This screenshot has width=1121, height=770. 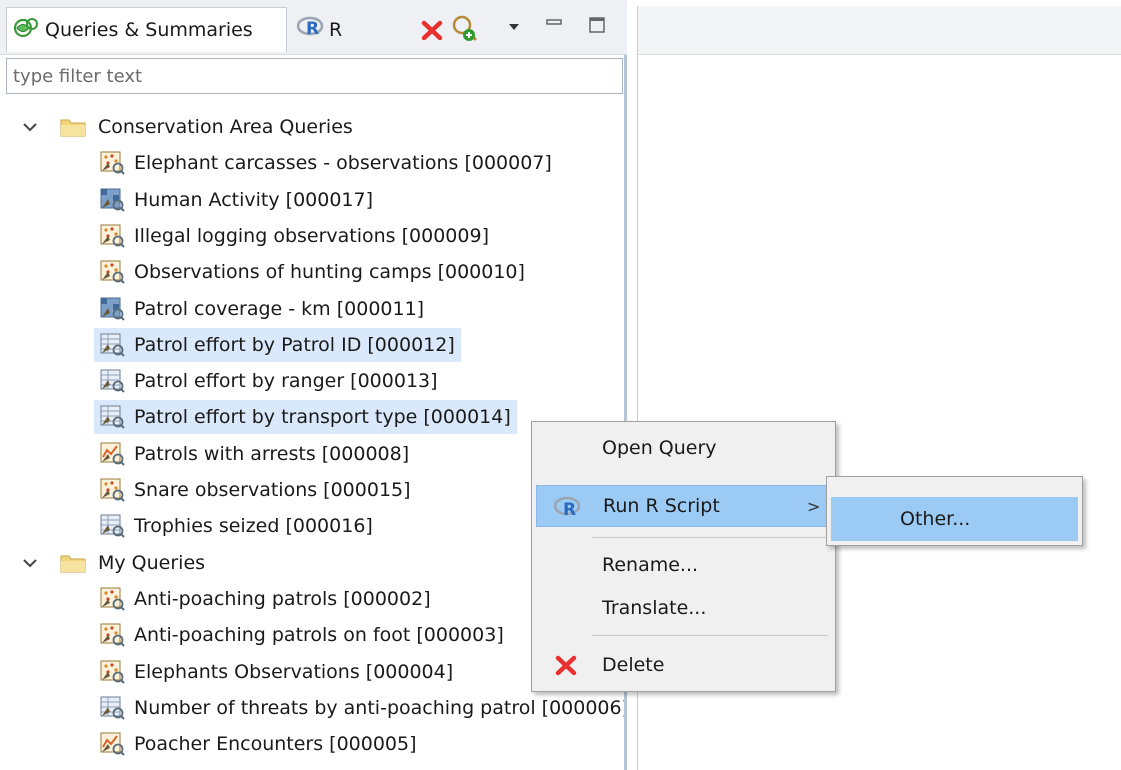 I want to click on tree-item-label: Snare observations [000015], so click(x=272, y=490).